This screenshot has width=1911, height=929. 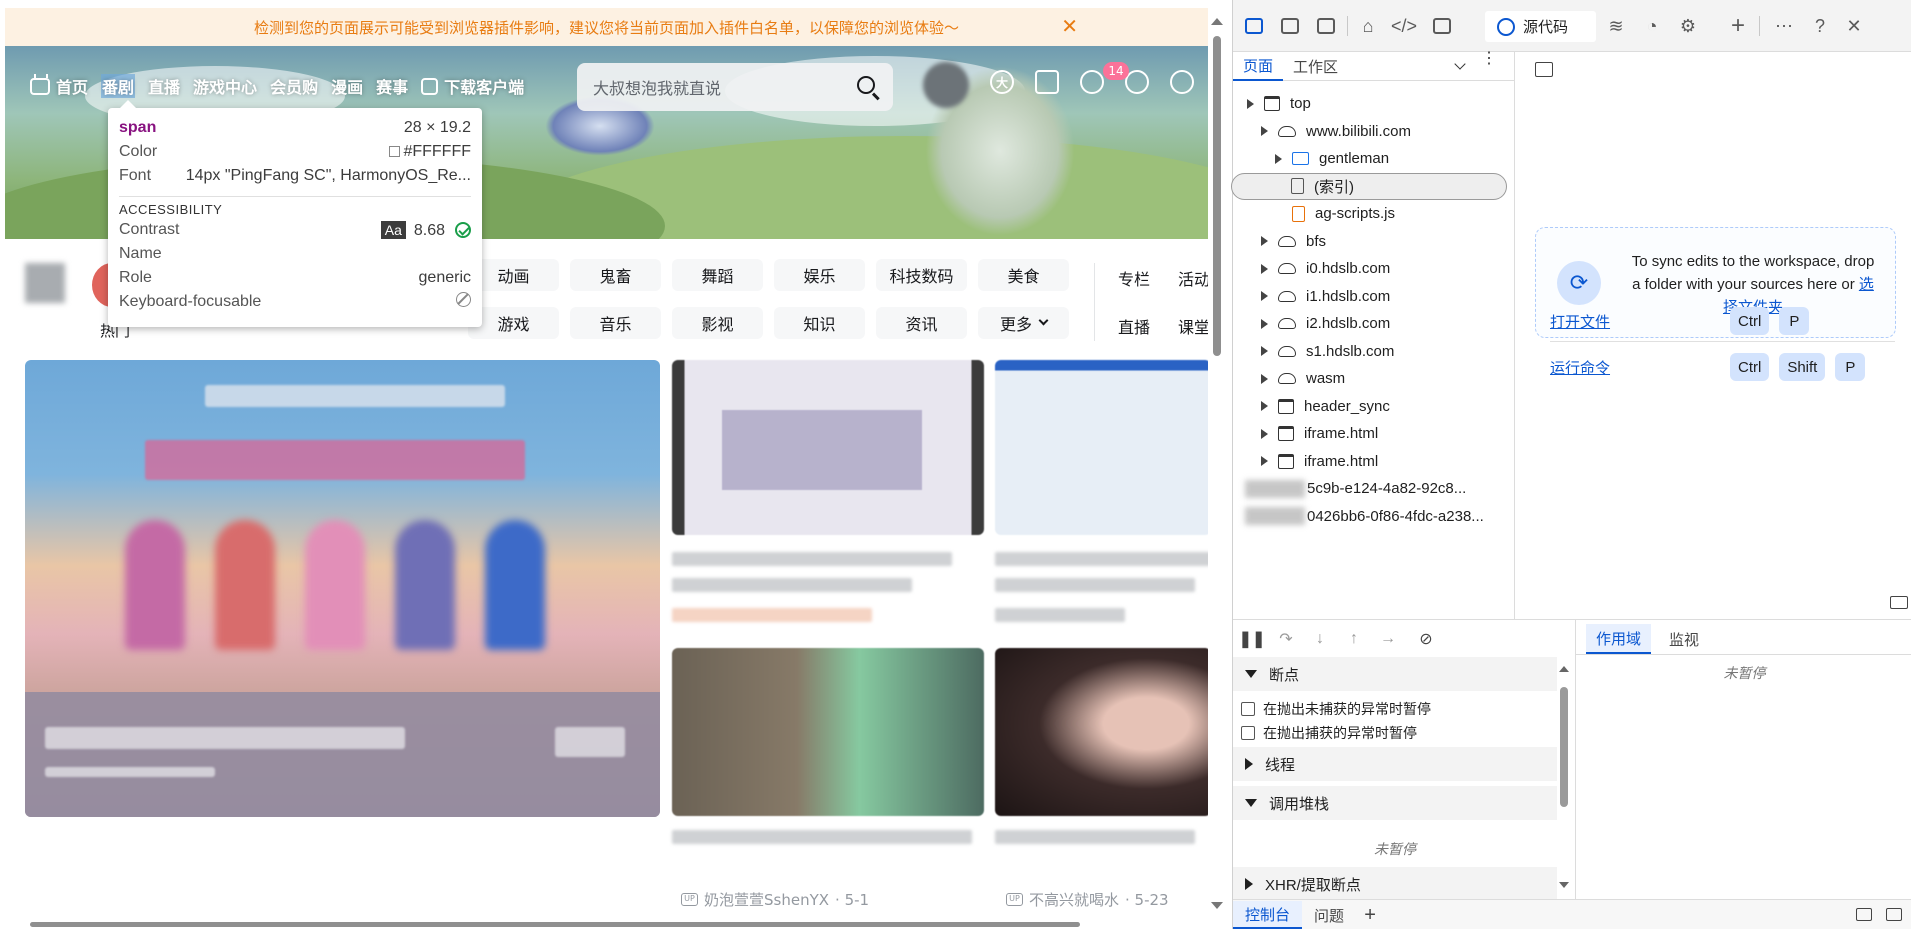 What do you see at coordinates (1369, 186) in the screenshot?
I see `tree-item: (索引)` at bounding box center [1369, 186].